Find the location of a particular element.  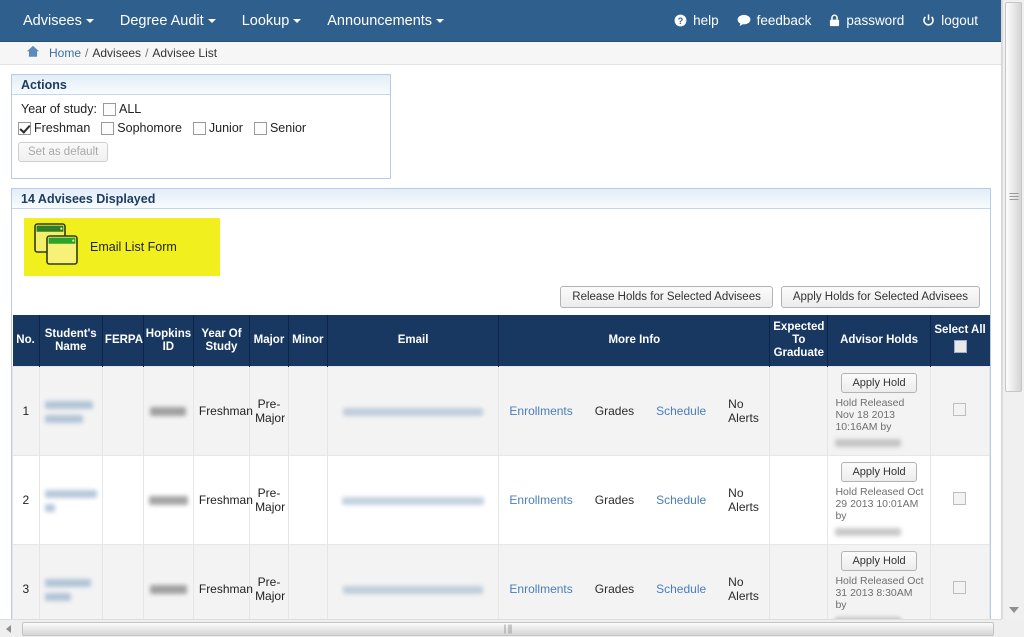

feedback-button: feedback is located at coordinates (774, 20).